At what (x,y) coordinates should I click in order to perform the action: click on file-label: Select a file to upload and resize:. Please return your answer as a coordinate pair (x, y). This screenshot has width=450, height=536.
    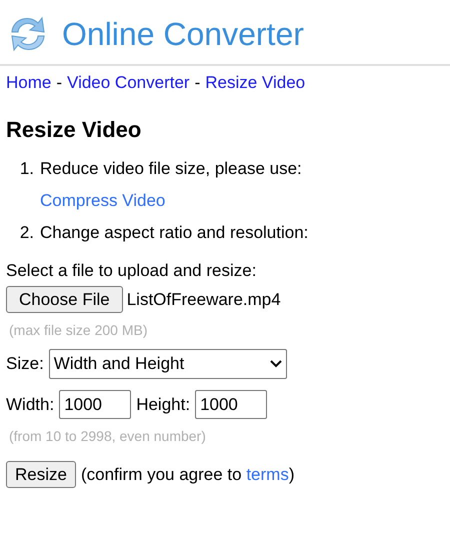
    Looking at the image, I should click on (132, 271).